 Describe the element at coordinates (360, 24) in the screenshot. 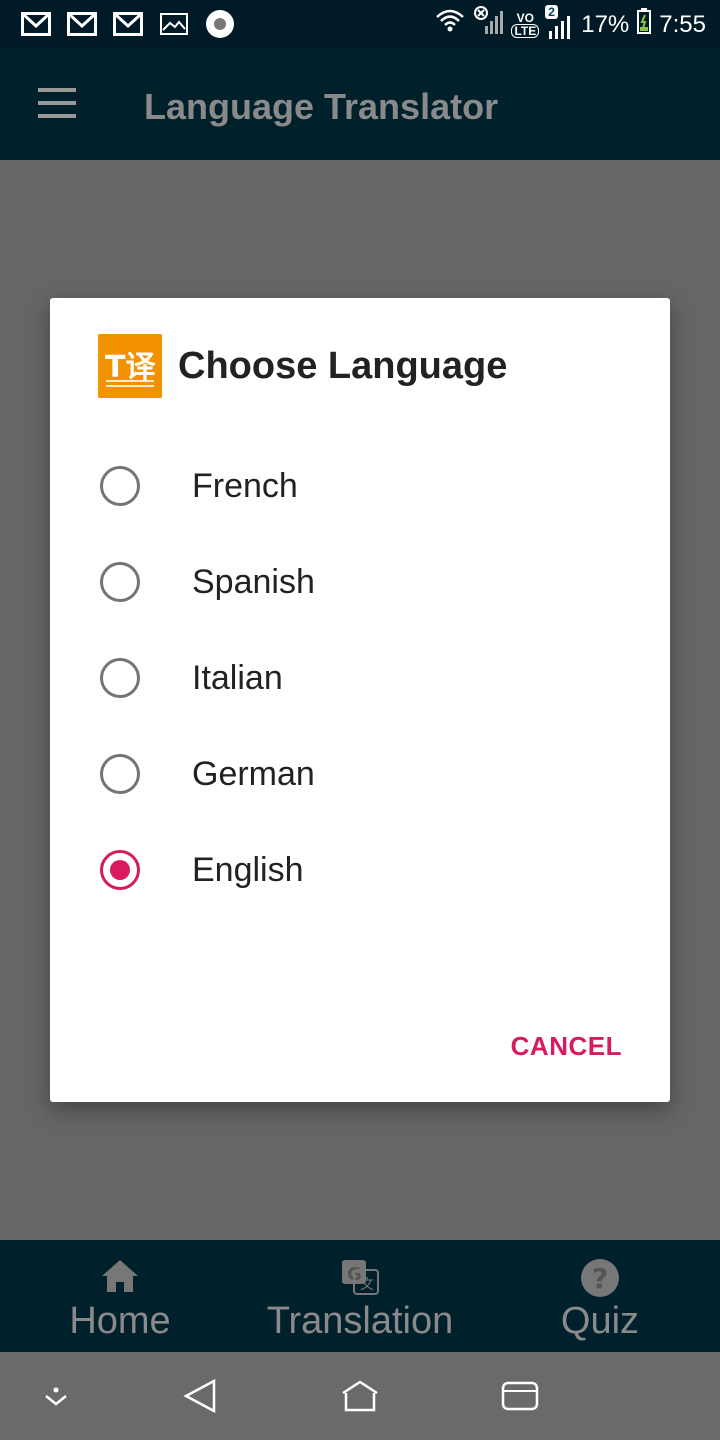

I see `status-bar: VO LTE 2 17% 7:55` at that location.